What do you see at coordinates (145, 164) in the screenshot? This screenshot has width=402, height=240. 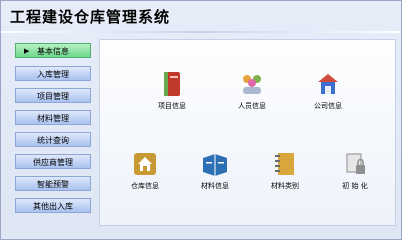 I see `warehouse-icon` at bounding box center [145, 164].